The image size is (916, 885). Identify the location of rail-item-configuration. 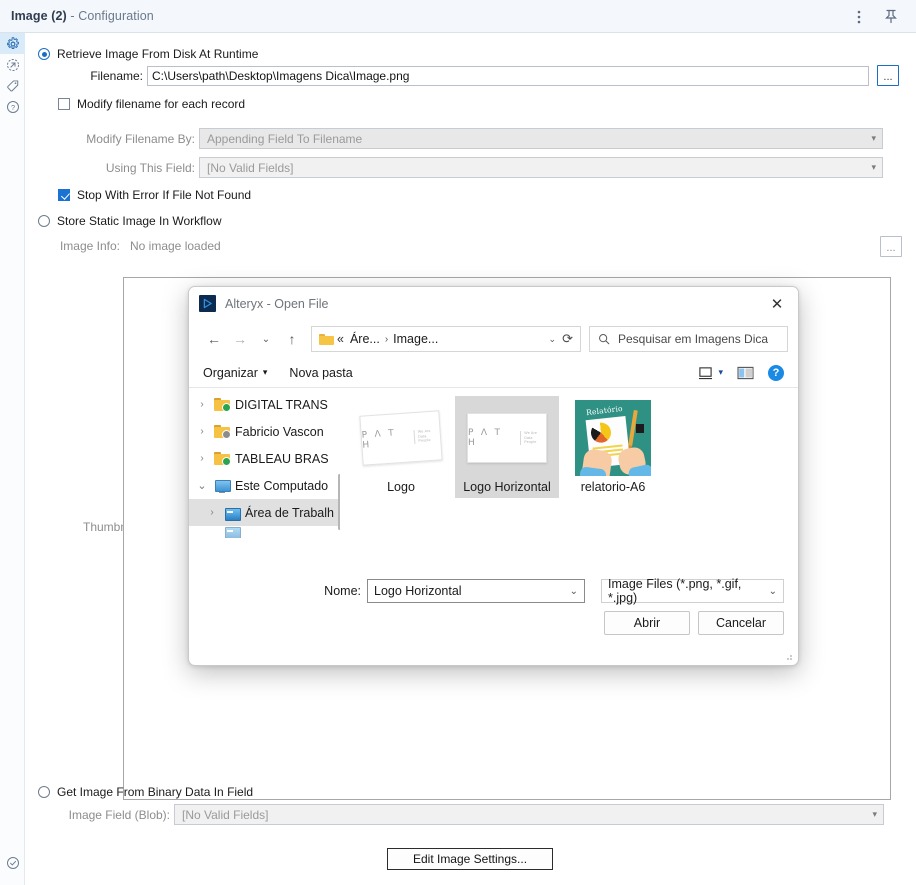
(12, 43).